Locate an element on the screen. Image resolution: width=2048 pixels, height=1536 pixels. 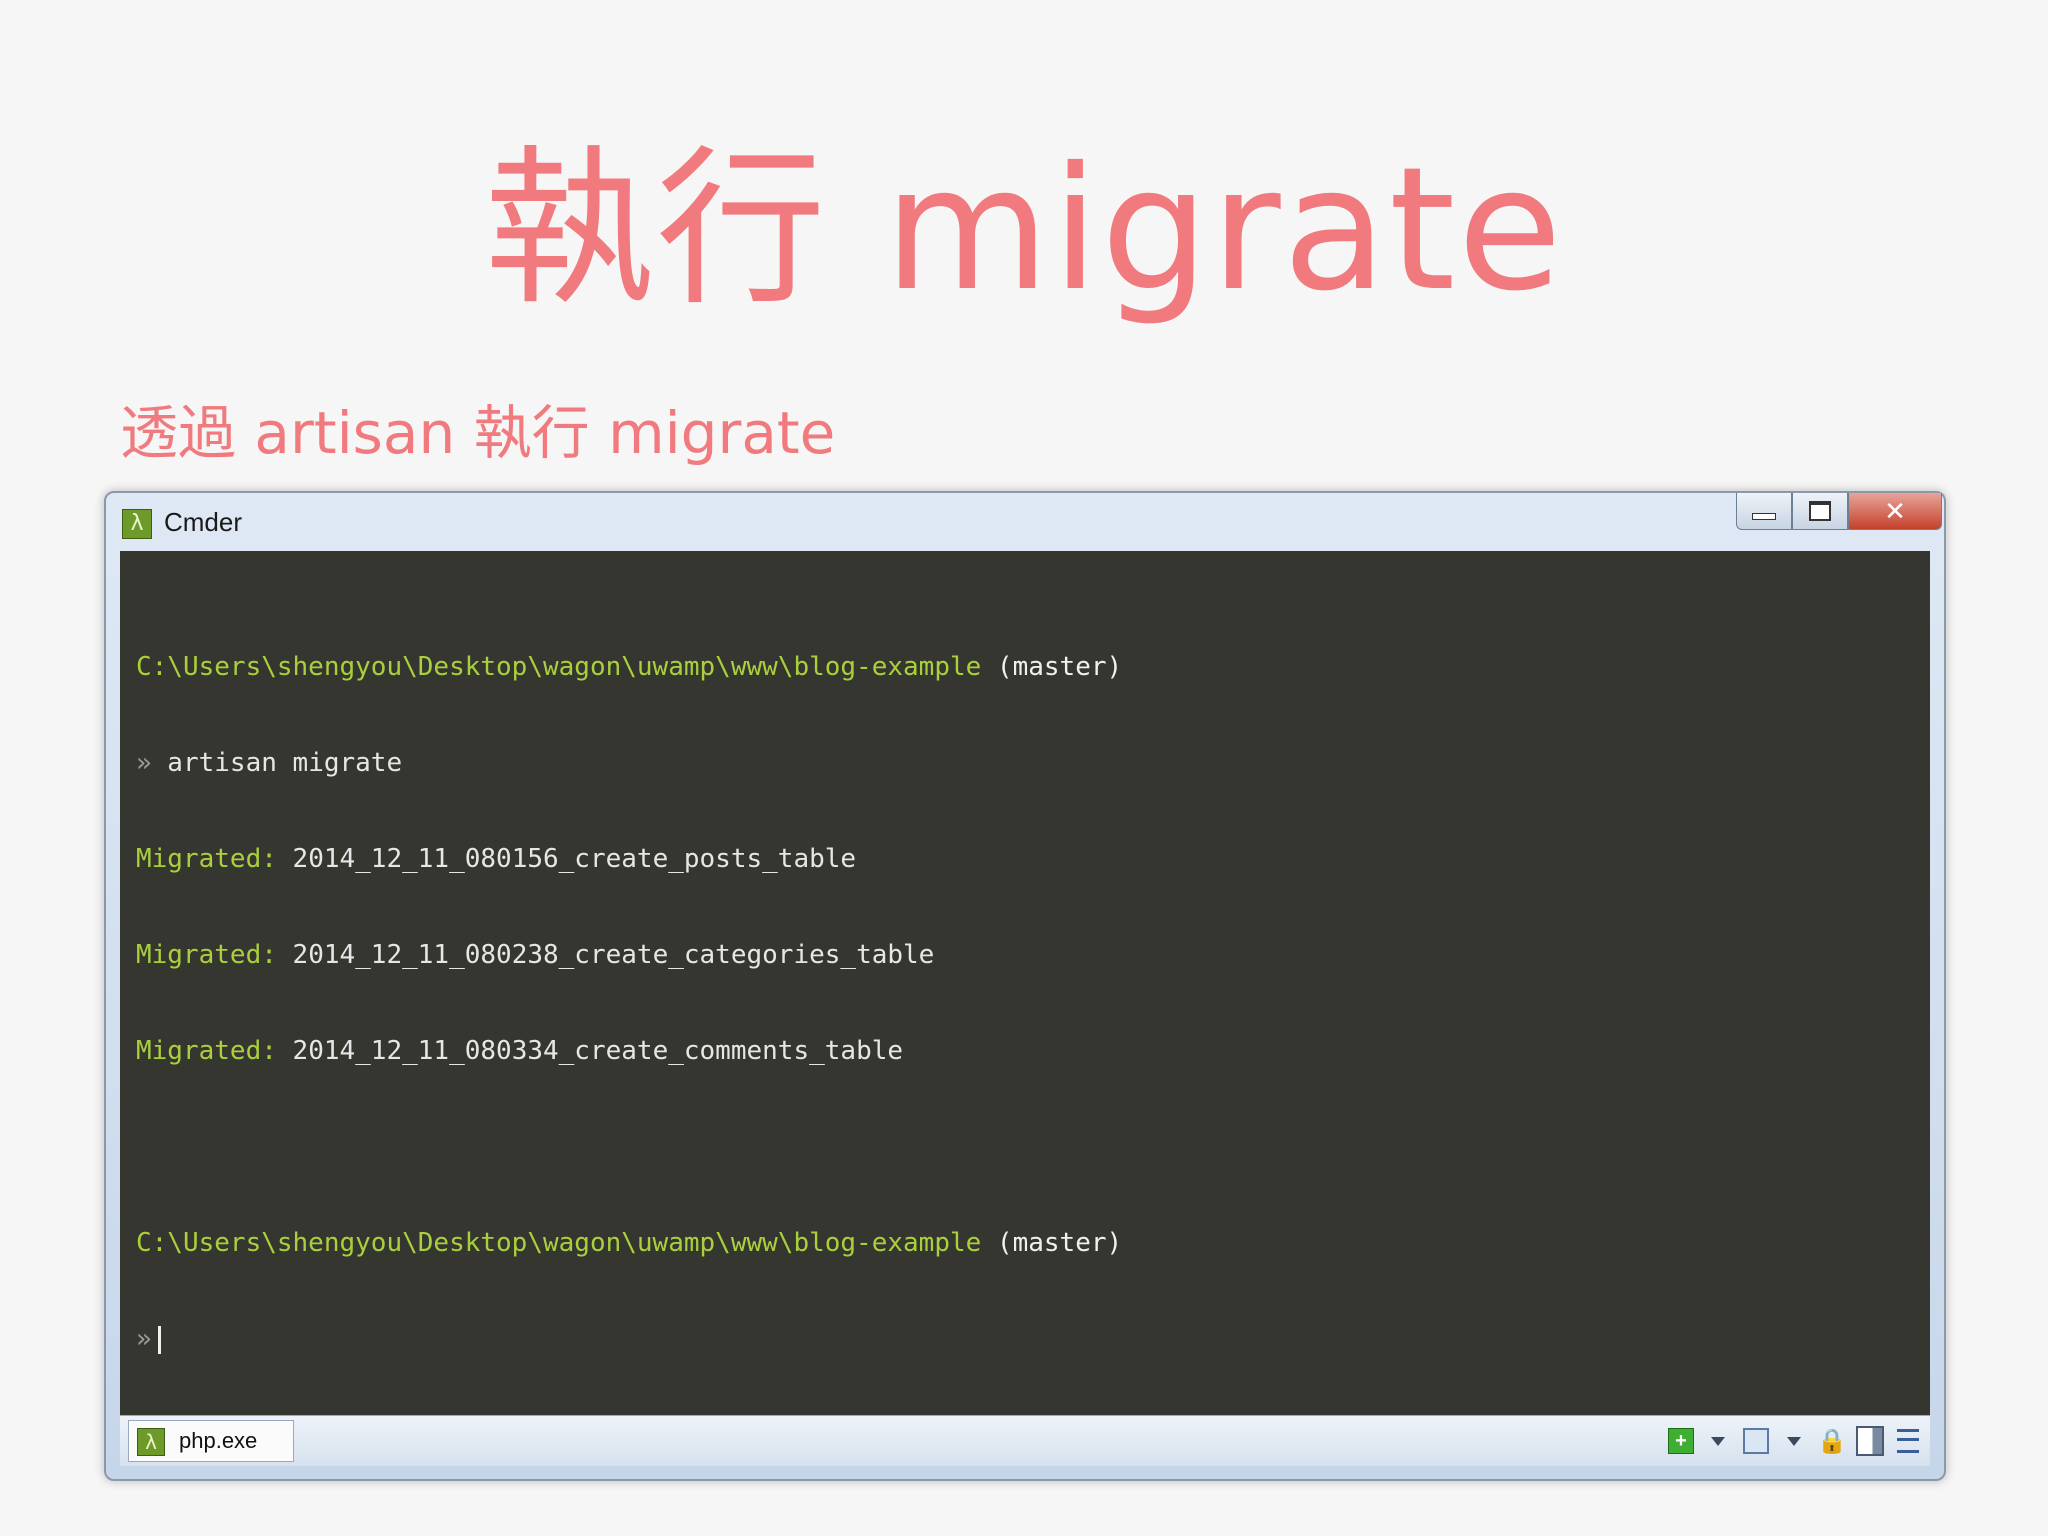
minimize-button is located at coordinates (1764, 511).